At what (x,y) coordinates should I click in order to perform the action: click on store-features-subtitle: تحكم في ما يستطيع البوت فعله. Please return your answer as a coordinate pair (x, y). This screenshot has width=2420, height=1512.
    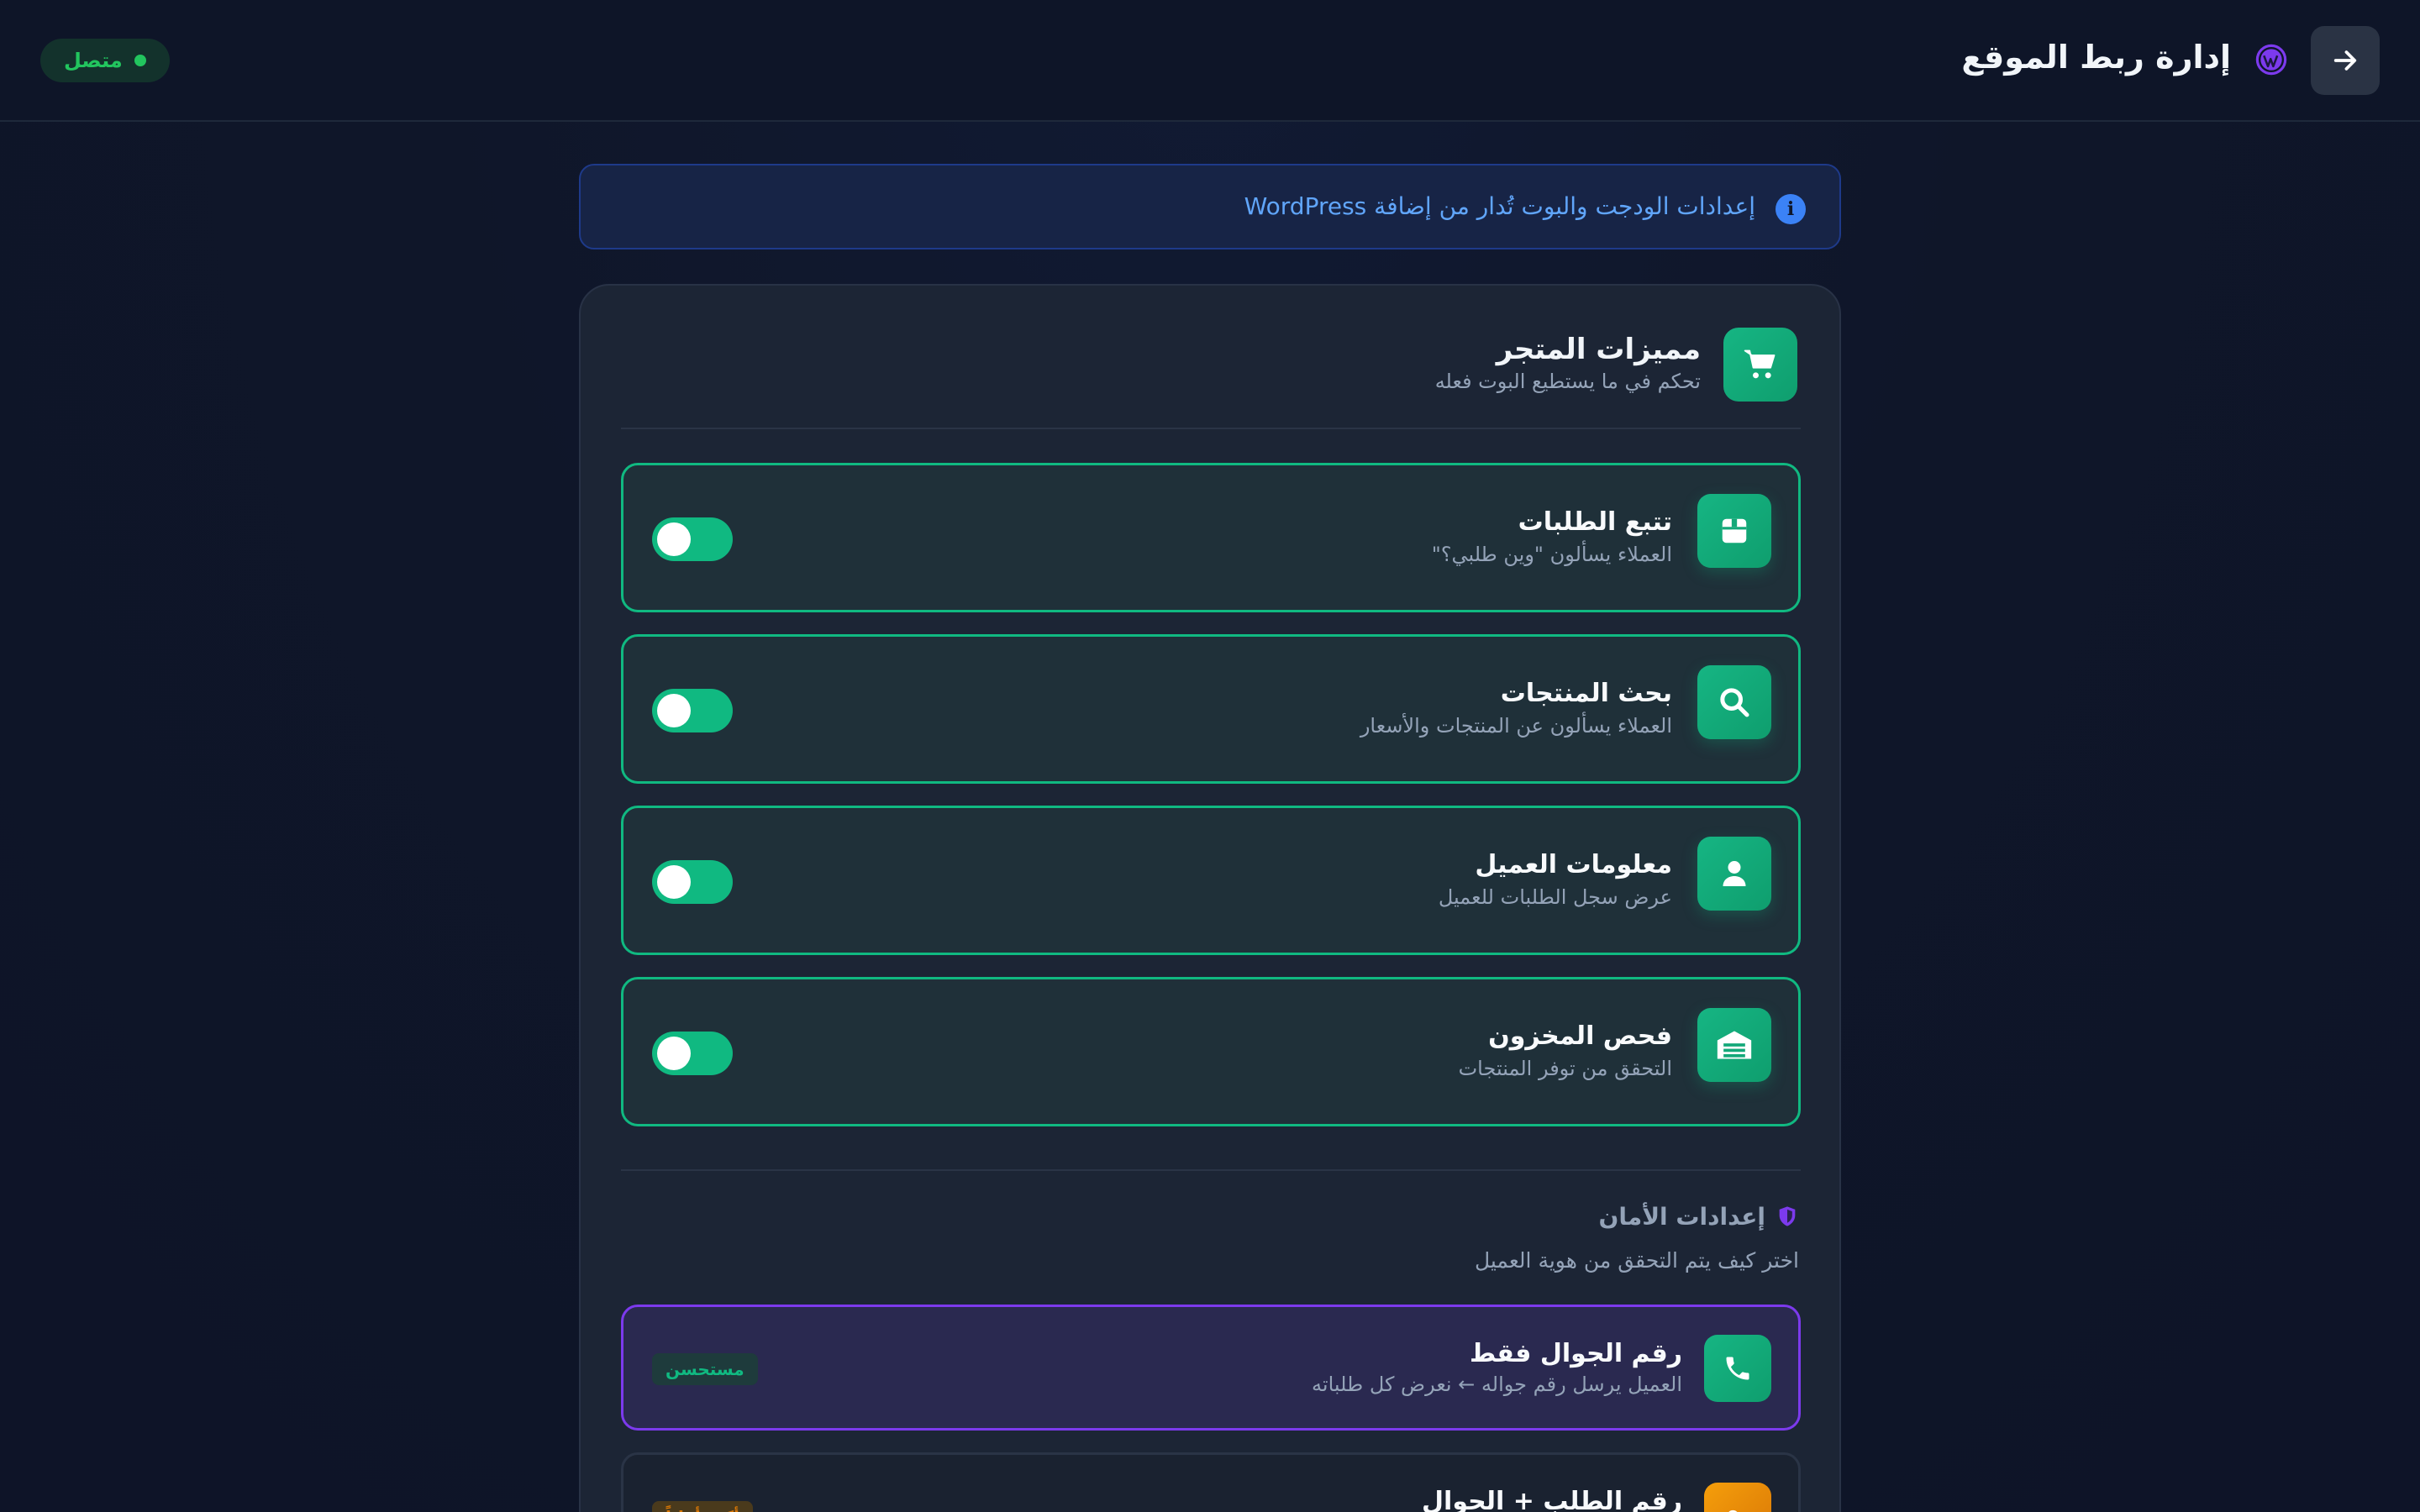
    Looking at the image, I should click on (1567, 381).